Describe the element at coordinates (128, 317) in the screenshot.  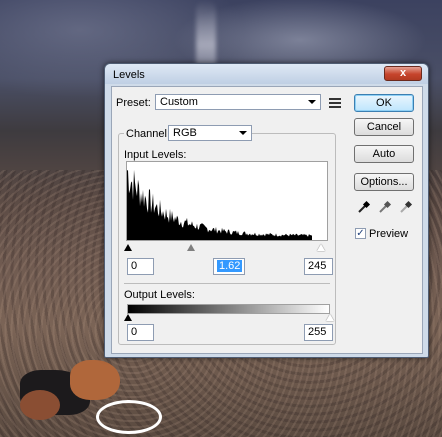
I see `output-black-slider` at that location.